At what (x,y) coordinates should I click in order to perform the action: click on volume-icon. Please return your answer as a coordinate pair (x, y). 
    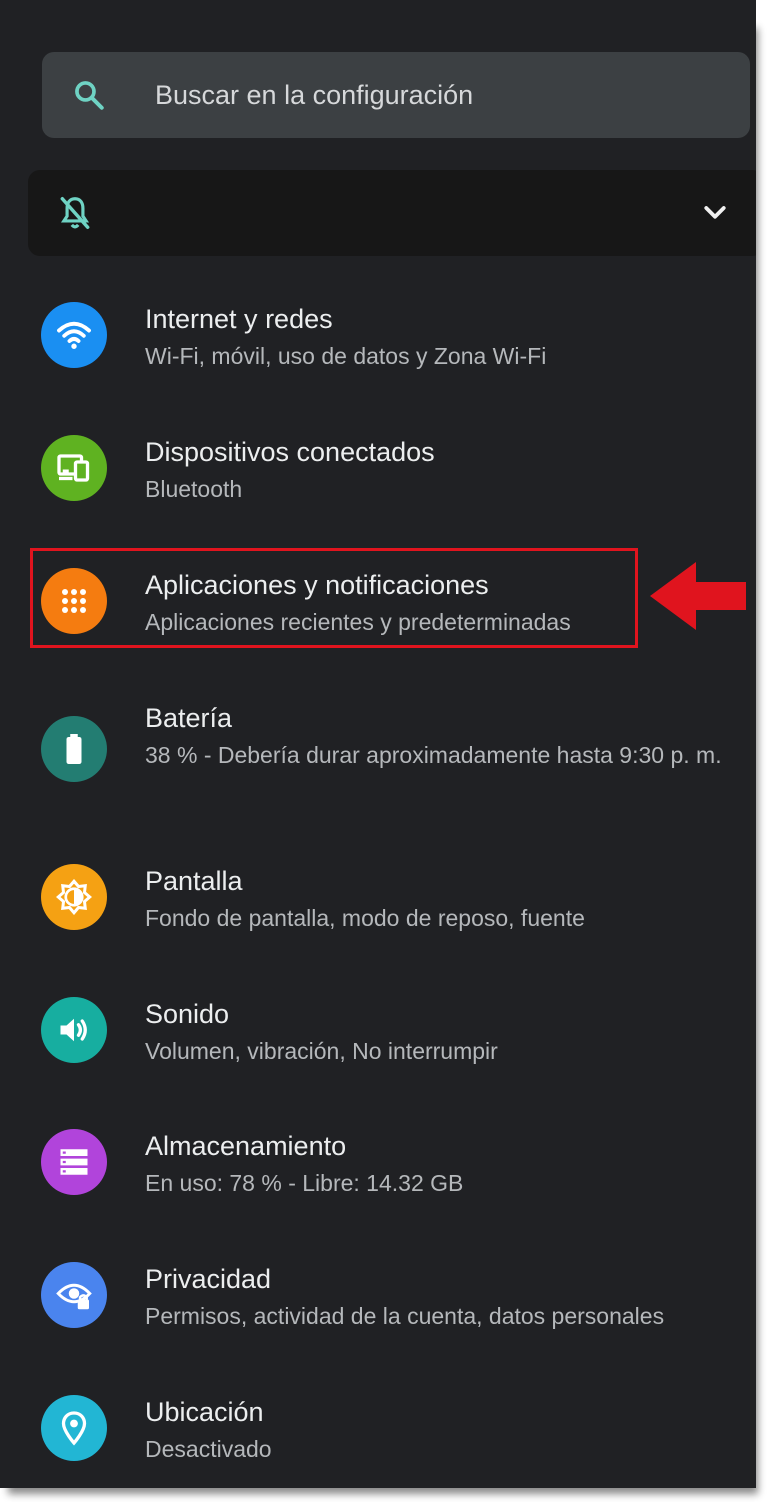
    Looking at the image, I should click on (73, 1030).